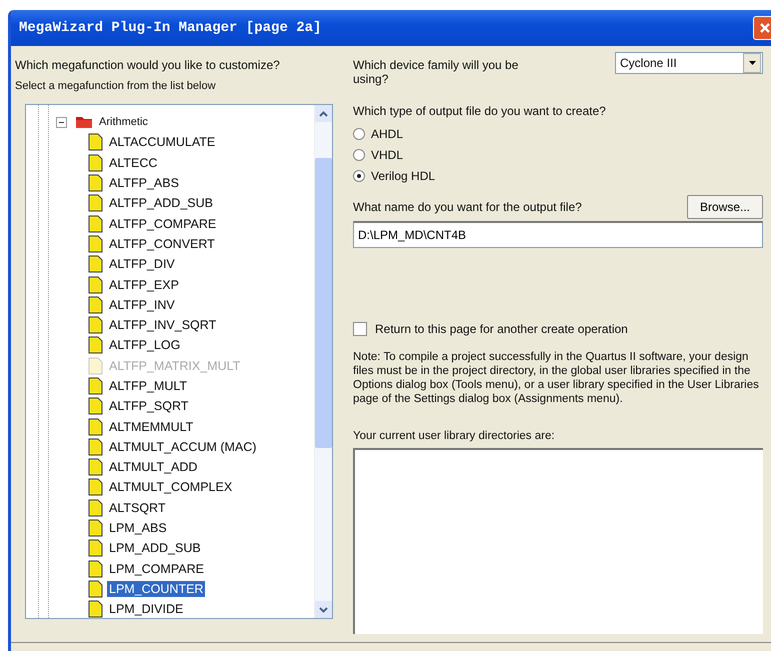 The image size is (771, 651). I want to click on instruction-label: Select a megafunction from the list below, so click(116, 86).